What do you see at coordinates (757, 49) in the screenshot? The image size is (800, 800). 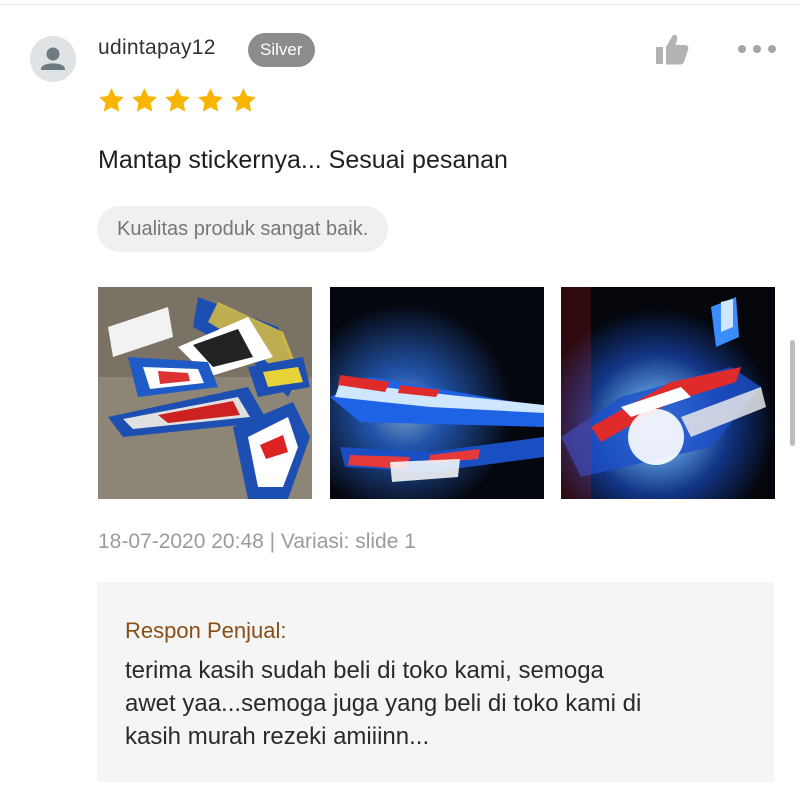 I see `more-options-icon` at bounding box center [757, 49].